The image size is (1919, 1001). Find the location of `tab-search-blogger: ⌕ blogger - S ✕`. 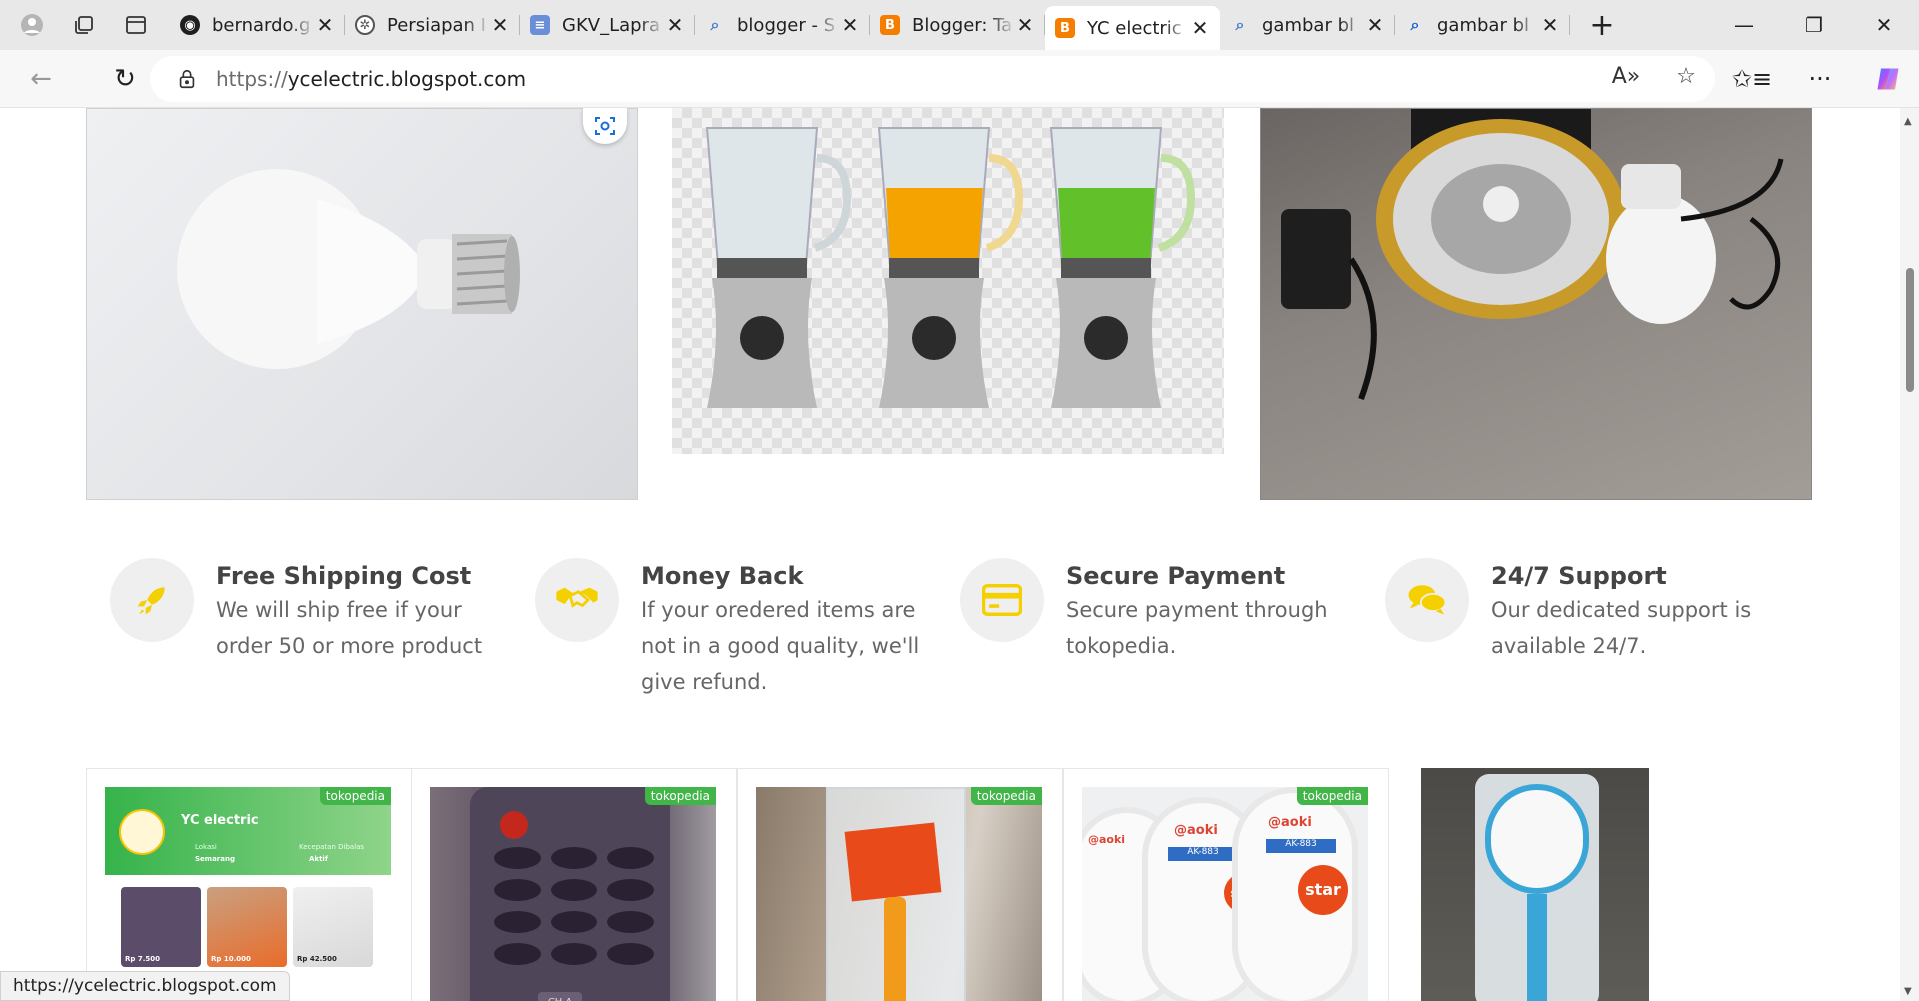

tab-search-blogger: ⌕ blogger - S ✕ is located at coordinates (782, 25).